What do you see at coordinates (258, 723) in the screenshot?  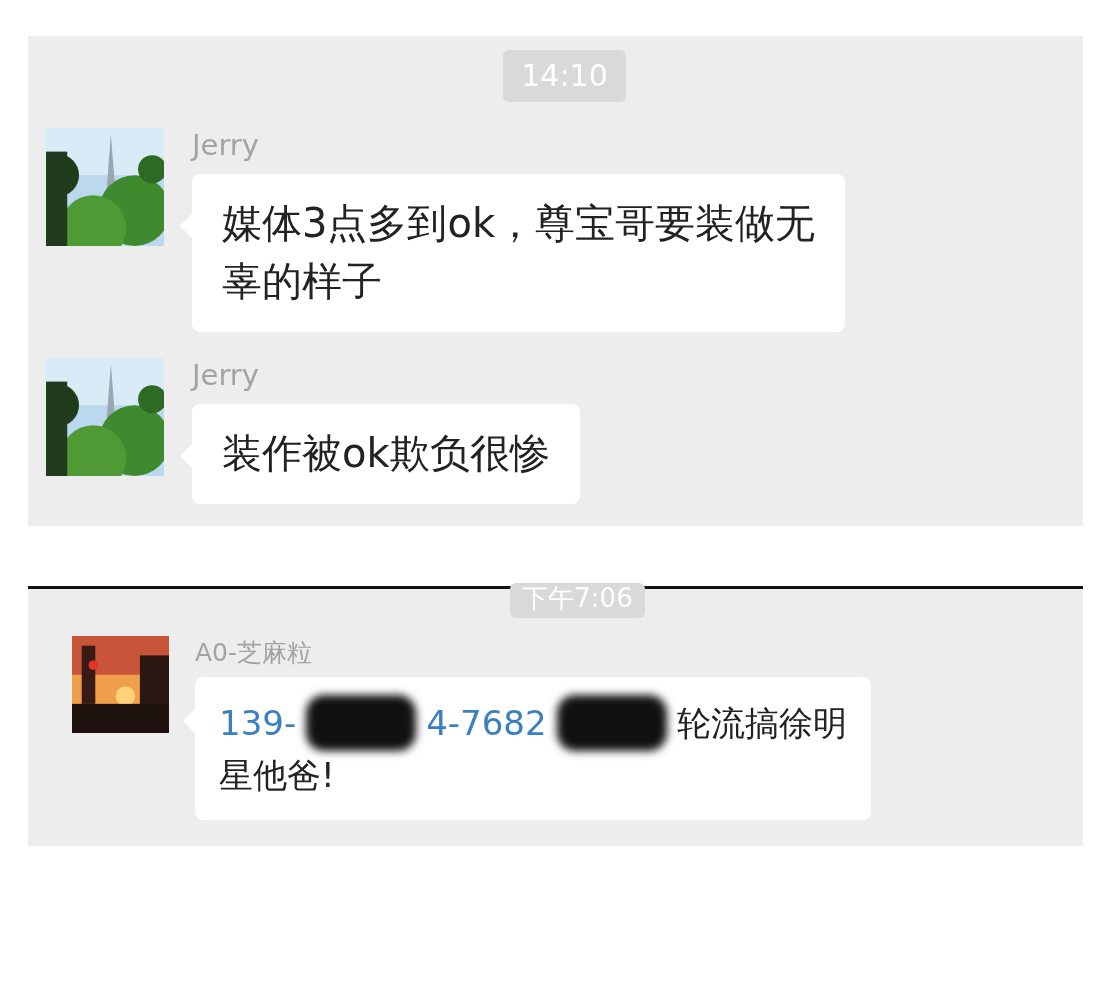 I see `phone-link: 139-` at bounding box center [258, 723].